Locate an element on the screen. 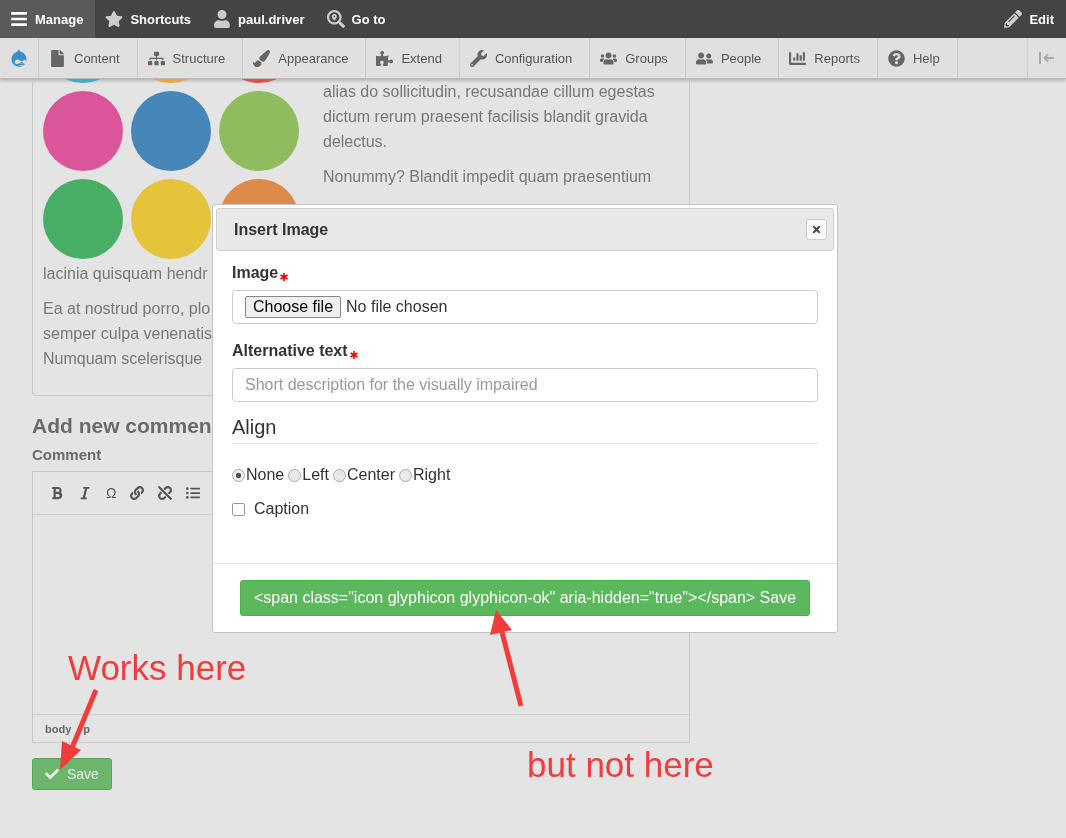 This screenshot has width=1066, height=838. section-heading: Add new commen is located at coordinates (122, 426).